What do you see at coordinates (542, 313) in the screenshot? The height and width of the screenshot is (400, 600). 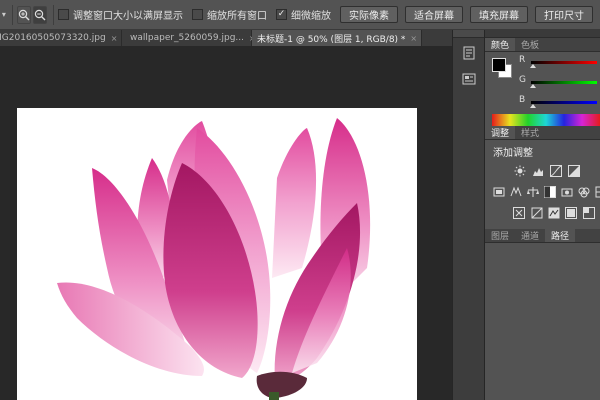 I see `paths-panel-body` at bounding box center [542, 313].